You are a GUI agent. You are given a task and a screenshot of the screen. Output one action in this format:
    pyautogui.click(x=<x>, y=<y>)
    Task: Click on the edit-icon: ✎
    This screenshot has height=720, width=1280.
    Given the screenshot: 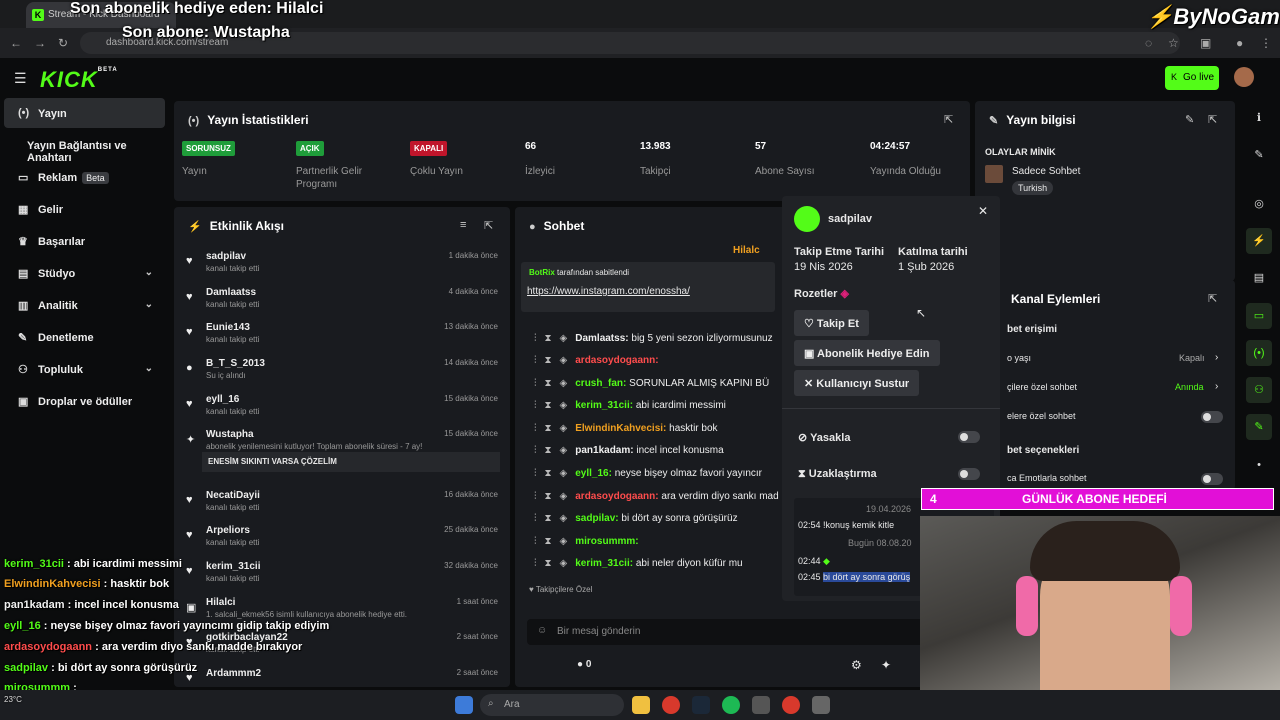 What is the action you would take?
    pyautogui.click(x=1189, y=119)
    